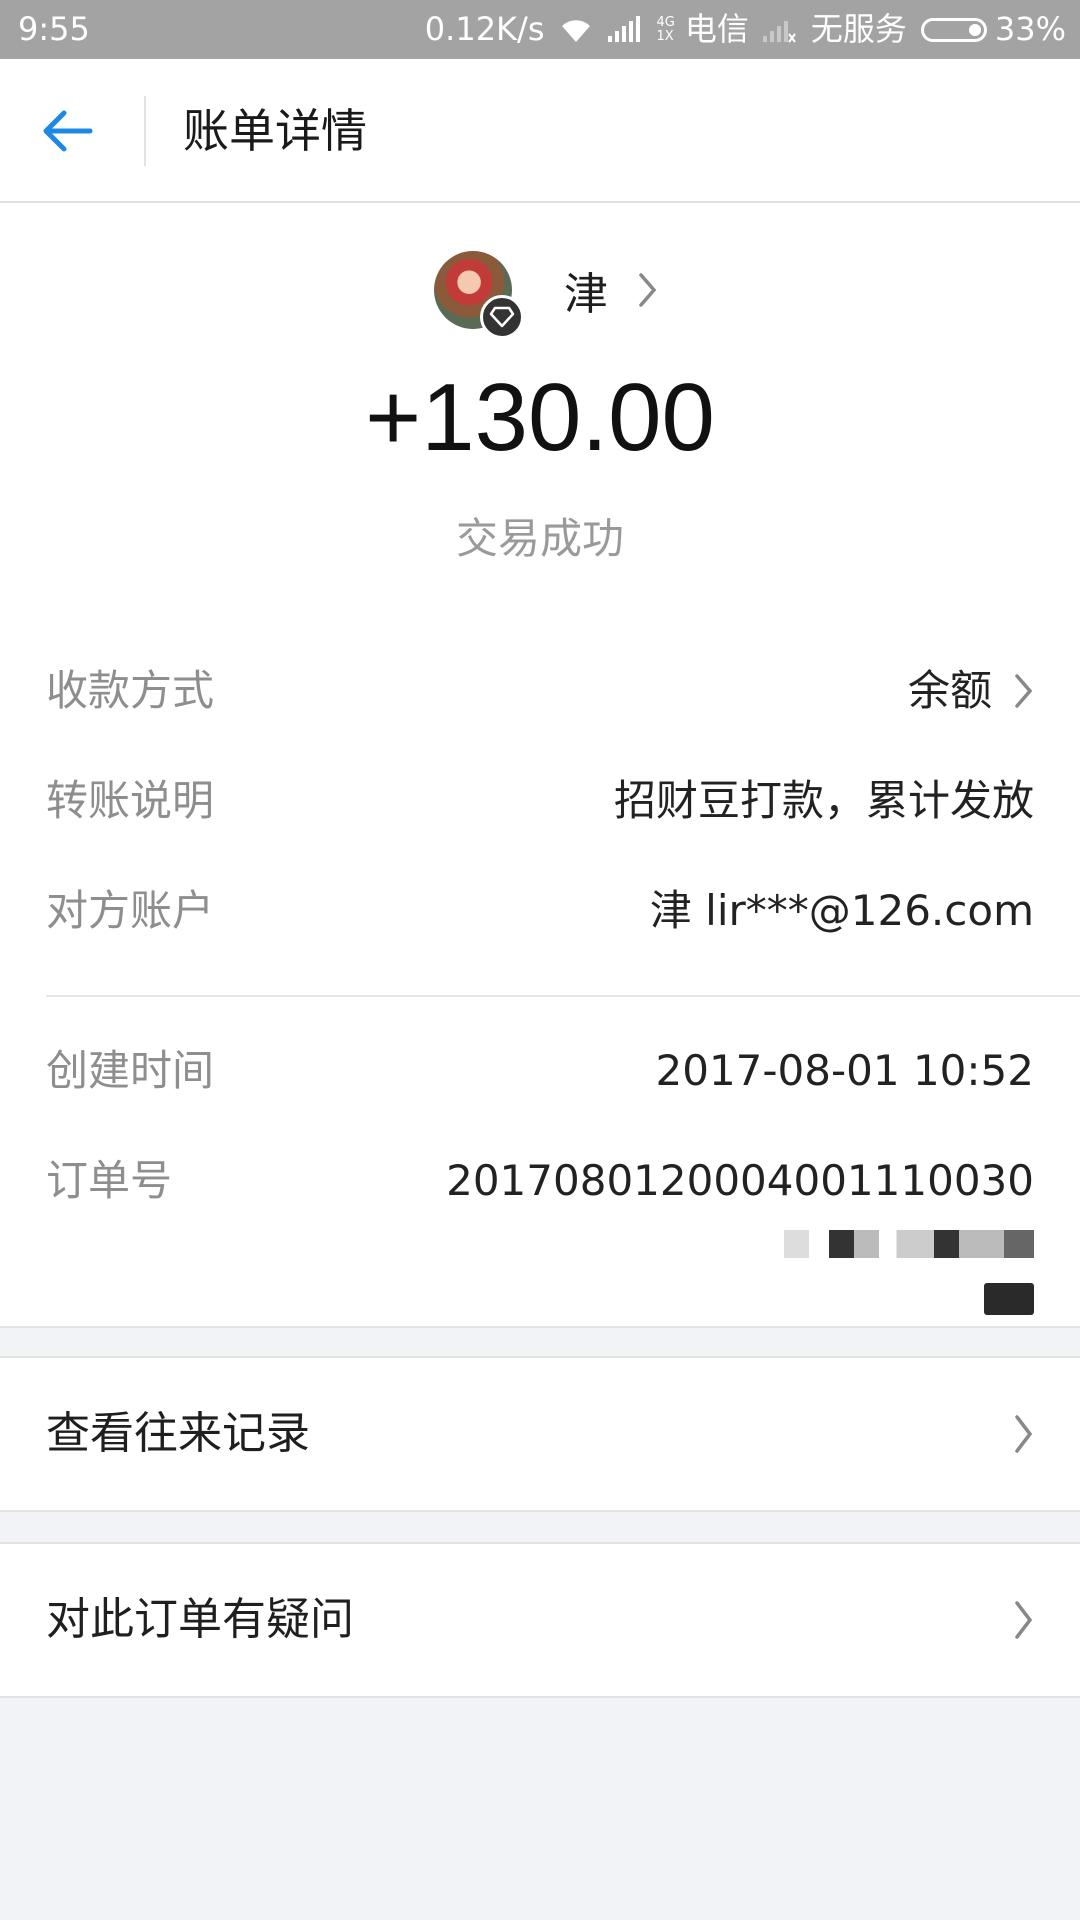 Image resolution: width=1080 pixels, height=1920 pixels. What do you see at coordinates (178, 1433) in the screenshot?
I see `view-history-label: 查看往来记录` at bounding box center [178, 1433].